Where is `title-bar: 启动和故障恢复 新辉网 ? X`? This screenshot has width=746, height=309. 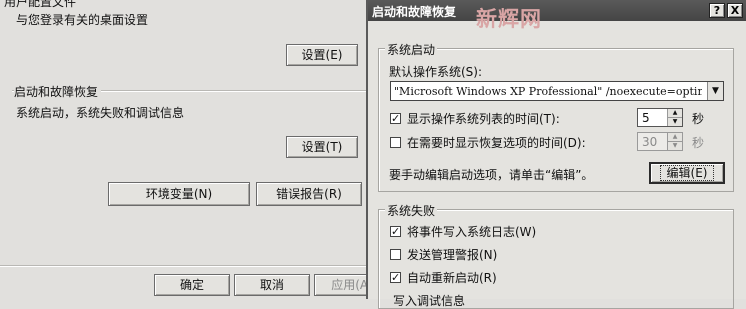
title-bar: 启动和故障恢复 新辉网 ? X is located at coordinates (557, 15).